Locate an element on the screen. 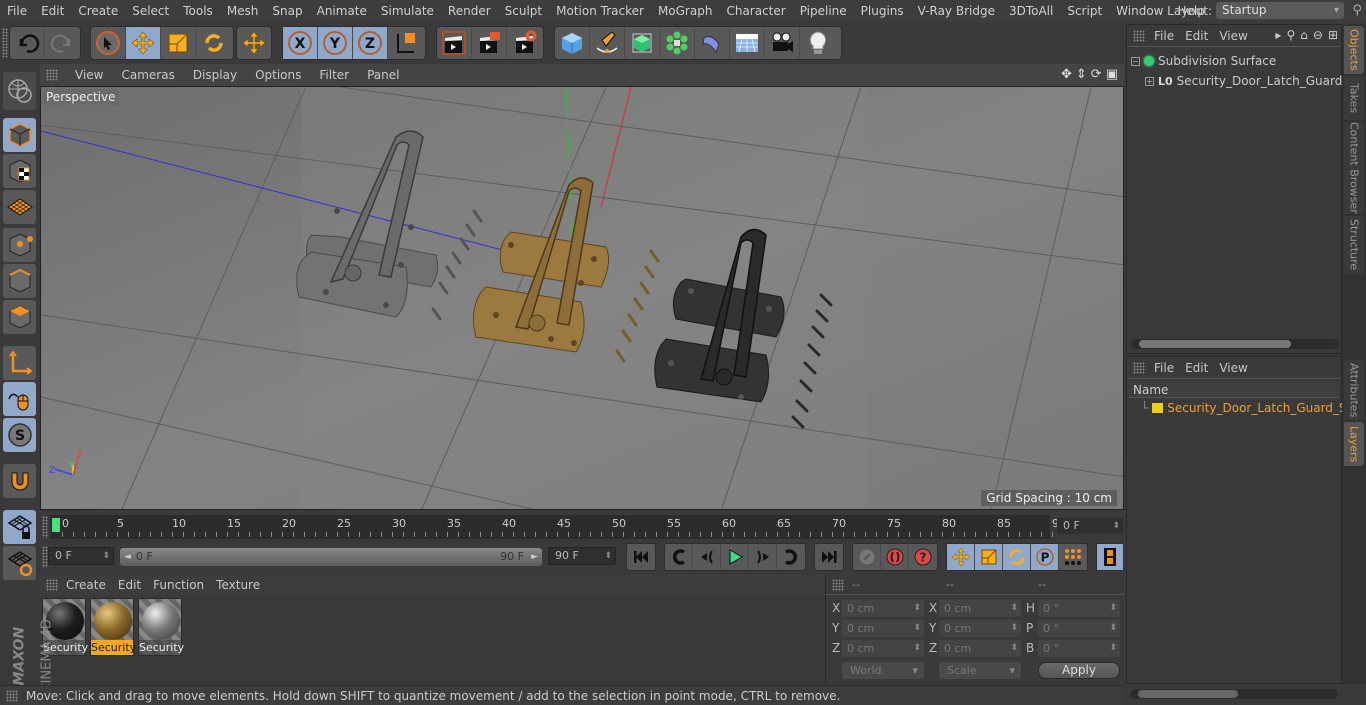 The width and height of the screenshot is (1366, 705). edges-mode-button is located at coordinates (19, 281).